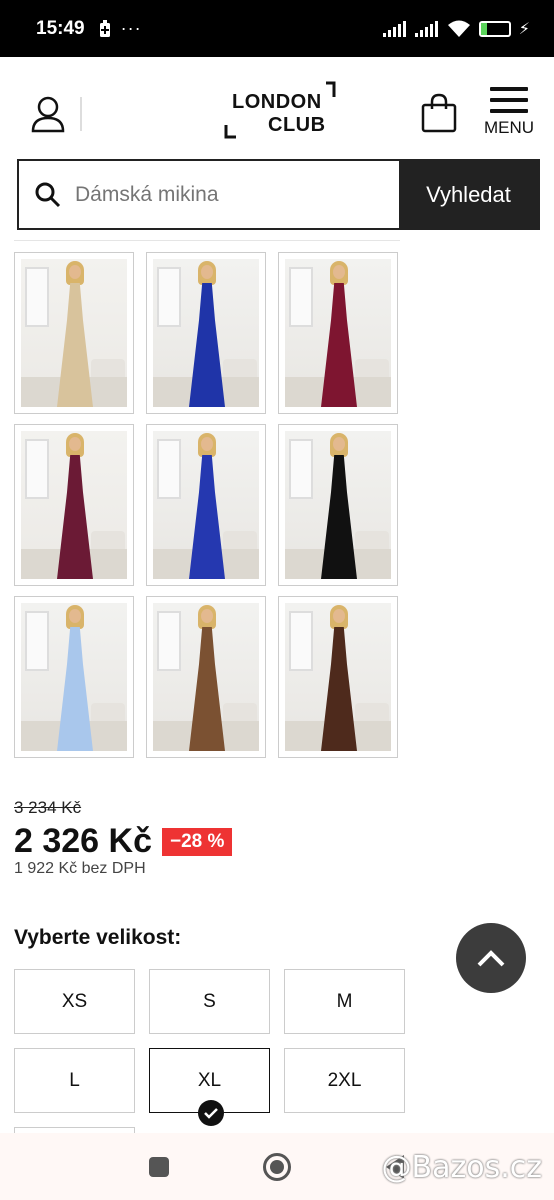 The width and height of the screenshot is (554, 1200). I want to click on price-row: 2 326 Kč −28 %, so click(123, 841).